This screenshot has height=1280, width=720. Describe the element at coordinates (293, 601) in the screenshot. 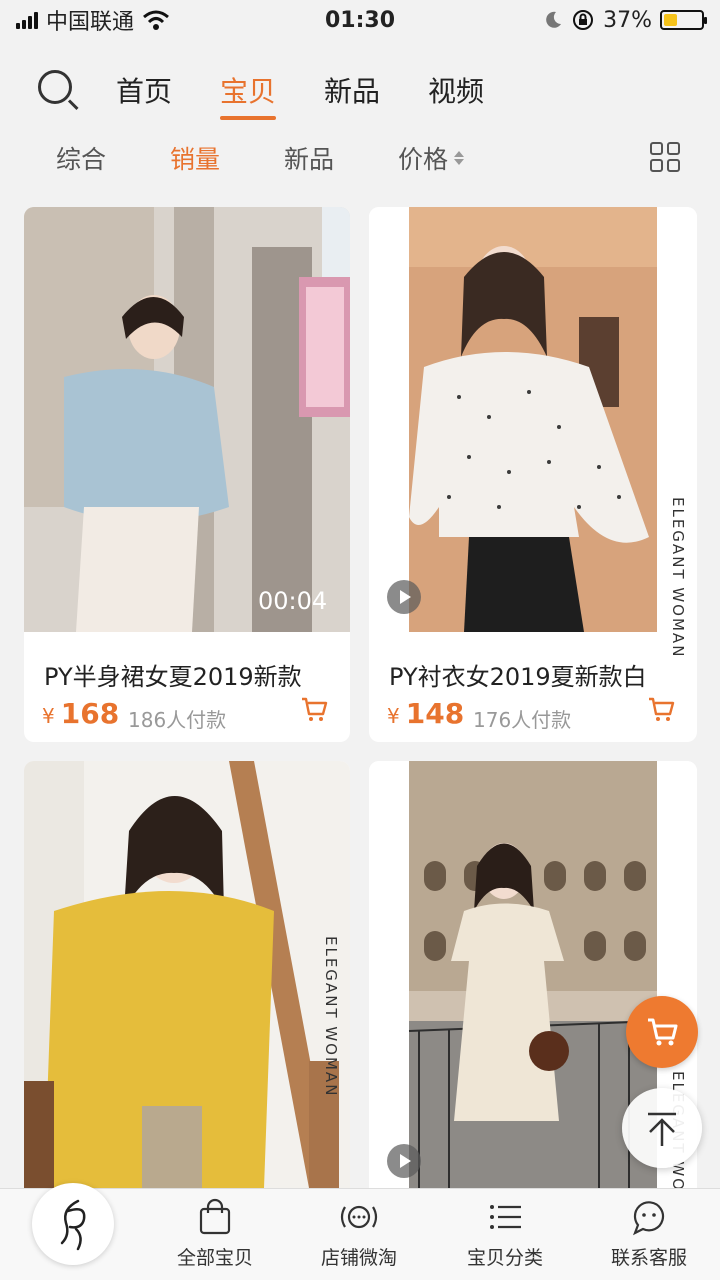

I see `video-duration: 00:04` at that location.